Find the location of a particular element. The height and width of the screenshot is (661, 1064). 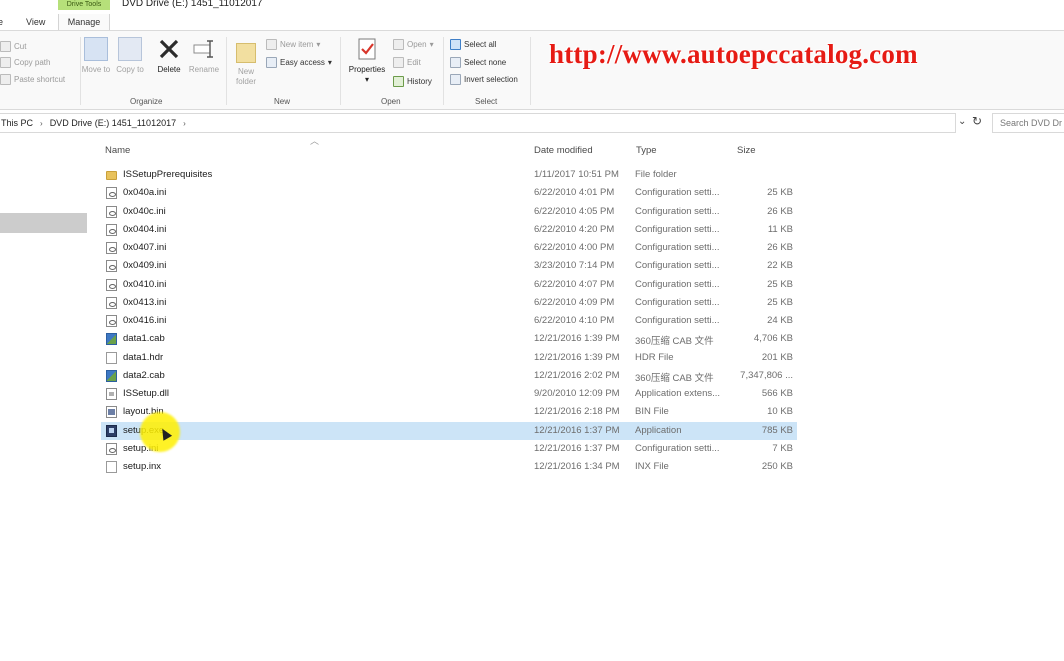

file-date-modified: 6/22/2010 4:09 PM is located at coordinates (574, 302).